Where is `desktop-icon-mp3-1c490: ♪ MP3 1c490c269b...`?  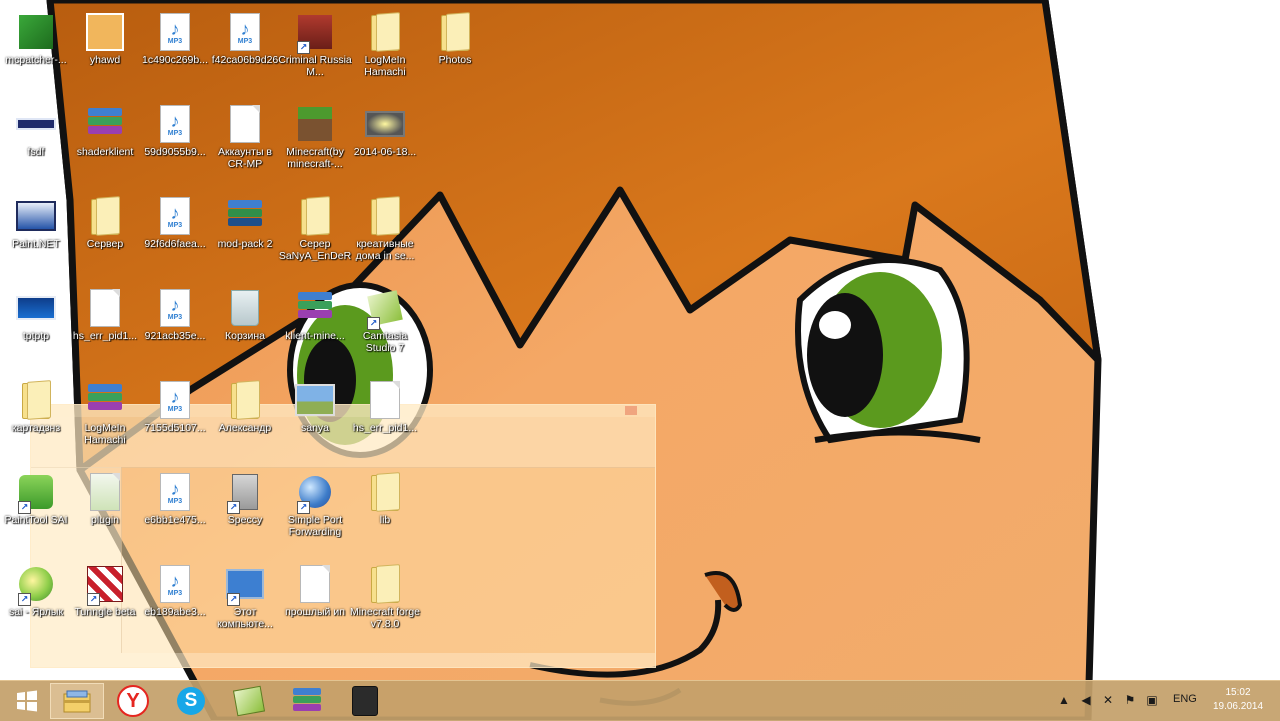
desktop-icon-mp3-1c490: ♪ MP3 1c490c269b... is located at coordinates (175, 50).